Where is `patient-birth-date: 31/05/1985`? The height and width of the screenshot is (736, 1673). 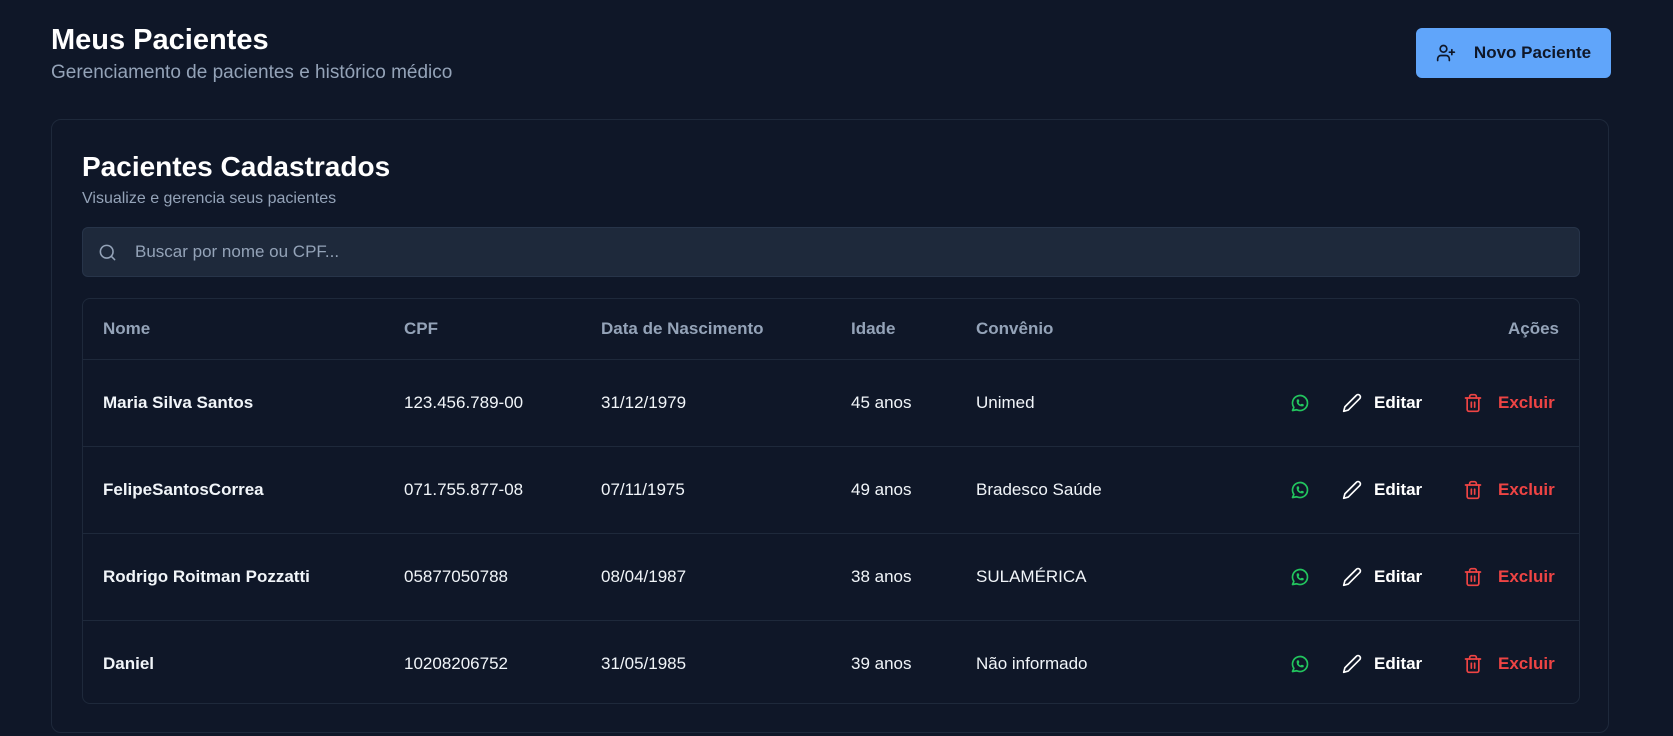
patient-birth-date: 31/05/1985 is located at coordinates (644, 663).